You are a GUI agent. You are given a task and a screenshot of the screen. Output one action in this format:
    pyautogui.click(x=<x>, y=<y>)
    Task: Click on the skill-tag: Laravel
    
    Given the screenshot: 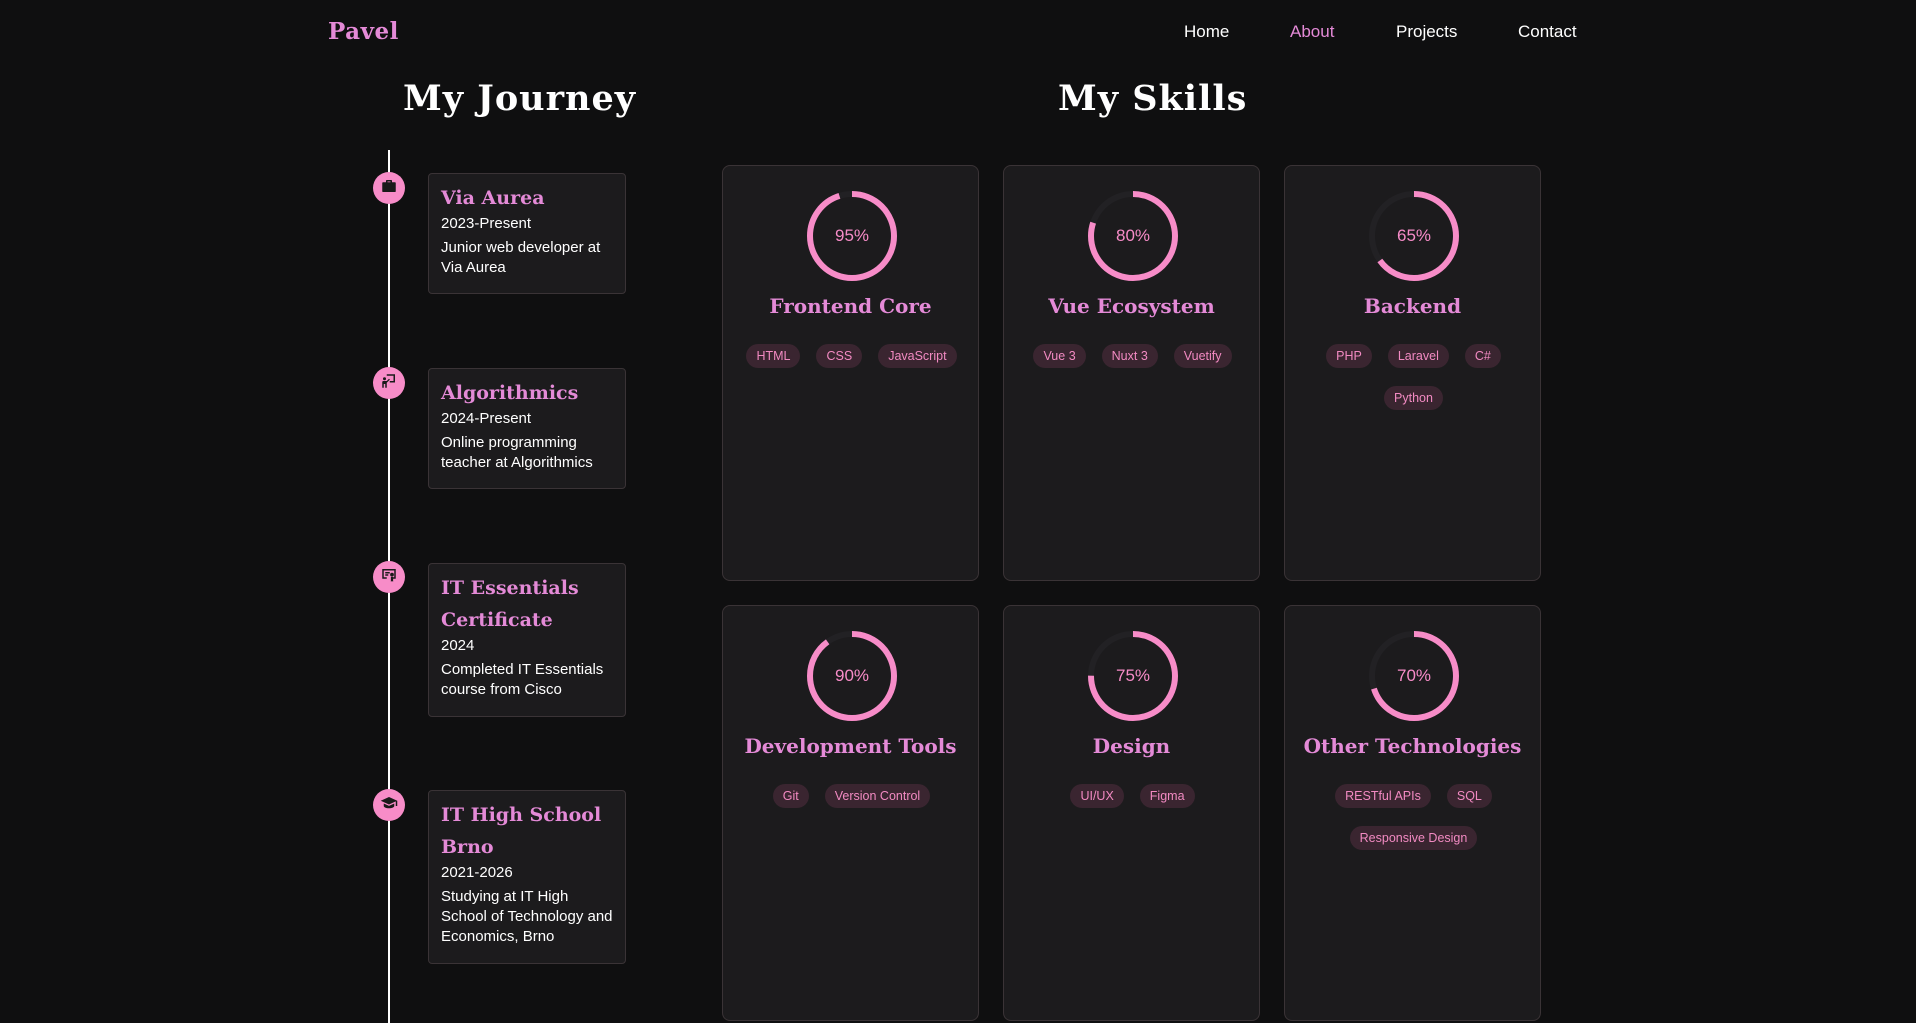 What is the action you would take?
    pyautogui.click(x=1418, y=356)
    